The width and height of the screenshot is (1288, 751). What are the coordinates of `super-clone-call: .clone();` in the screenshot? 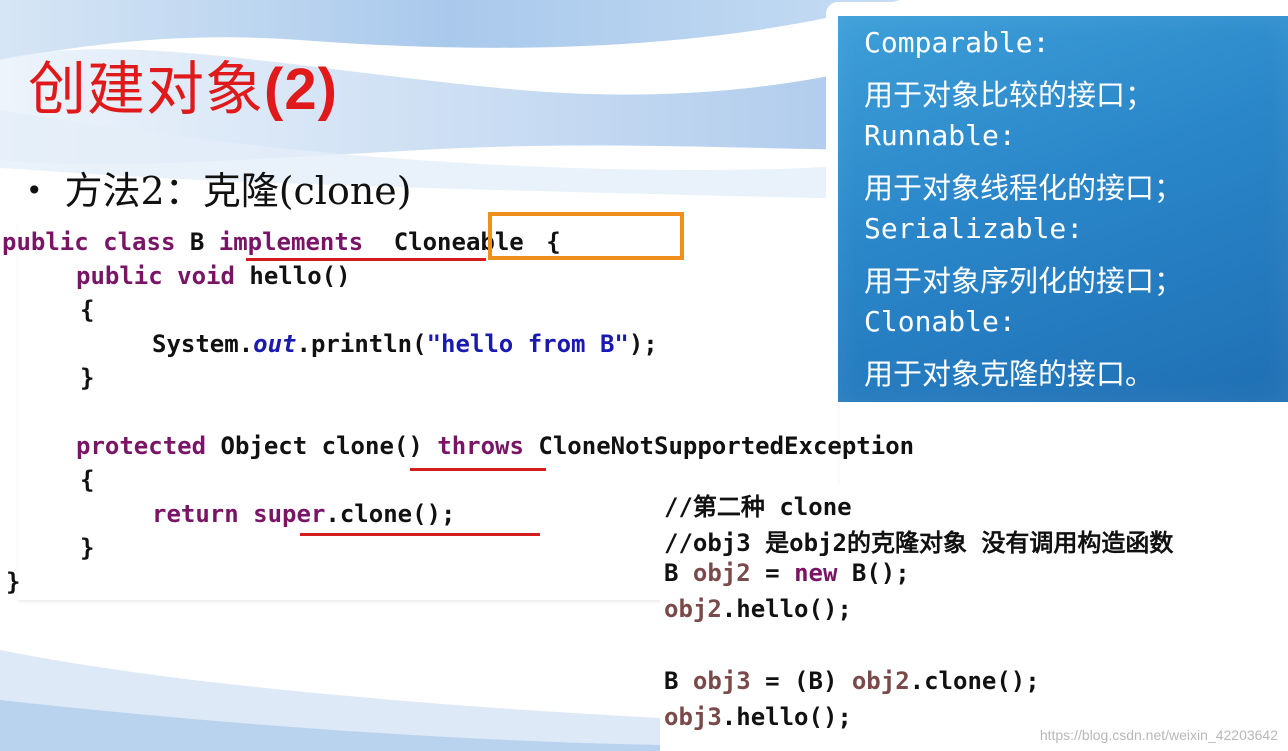 It's located at (390, 514).